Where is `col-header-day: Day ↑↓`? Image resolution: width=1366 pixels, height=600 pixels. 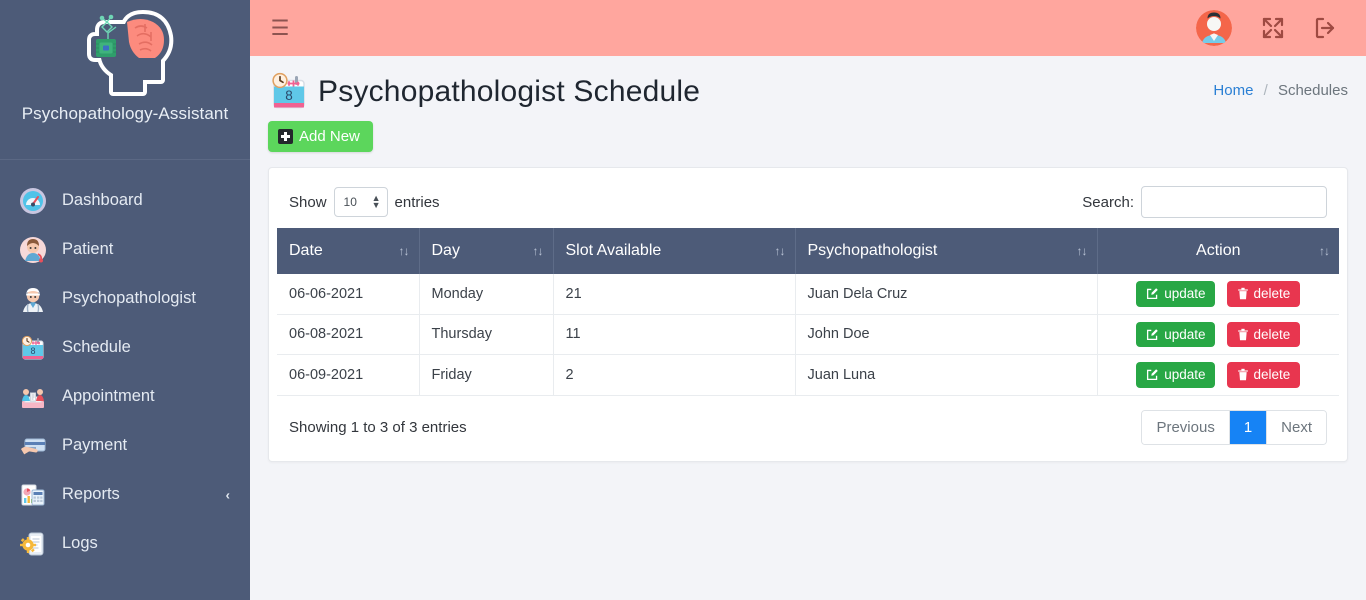 col-header-day: Day ↑↓ is located at coordinates (486, 251).